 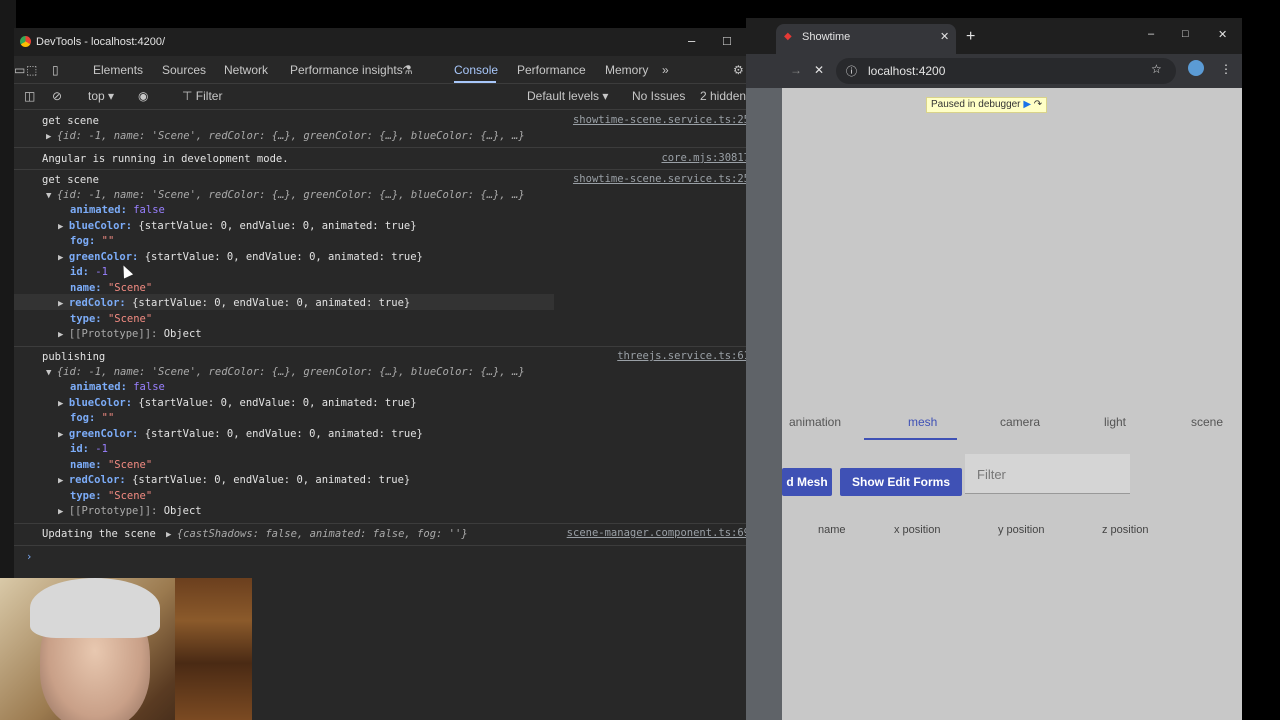 I want to click on device-toolbar-icon: ▯, so click(x=55, y=70).